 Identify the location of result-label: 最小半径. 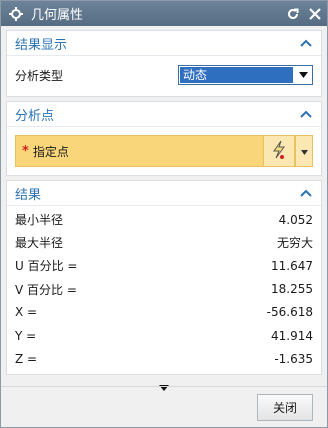
(39, 220).